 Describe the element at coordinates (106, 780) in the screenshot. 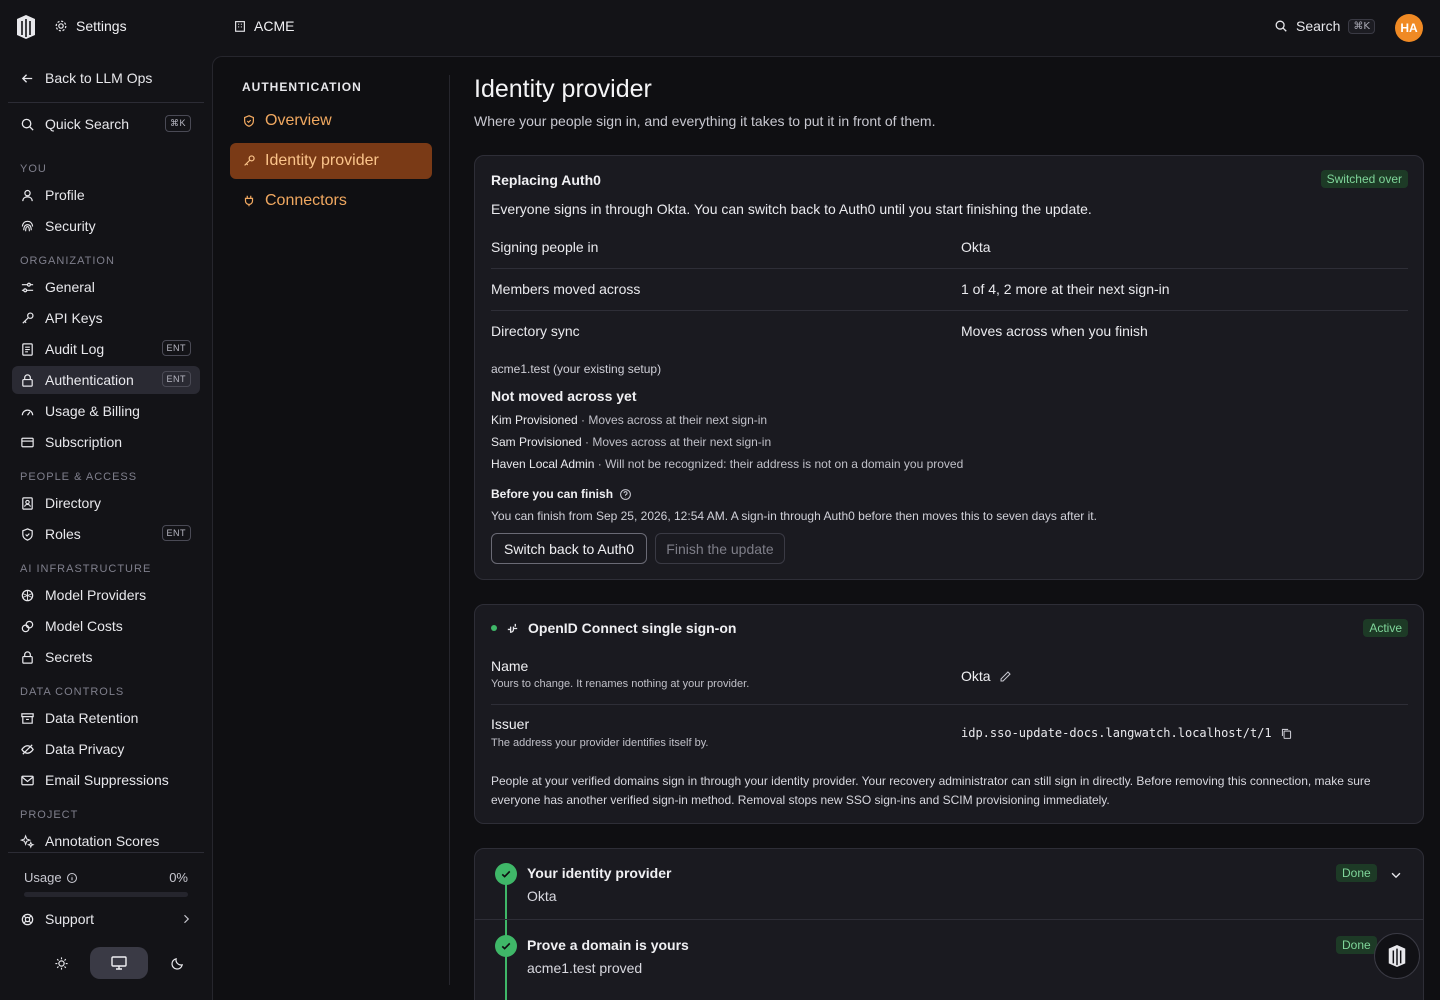

I see `sidebar-item-email-suppressions: Email Suppressions` at that location.